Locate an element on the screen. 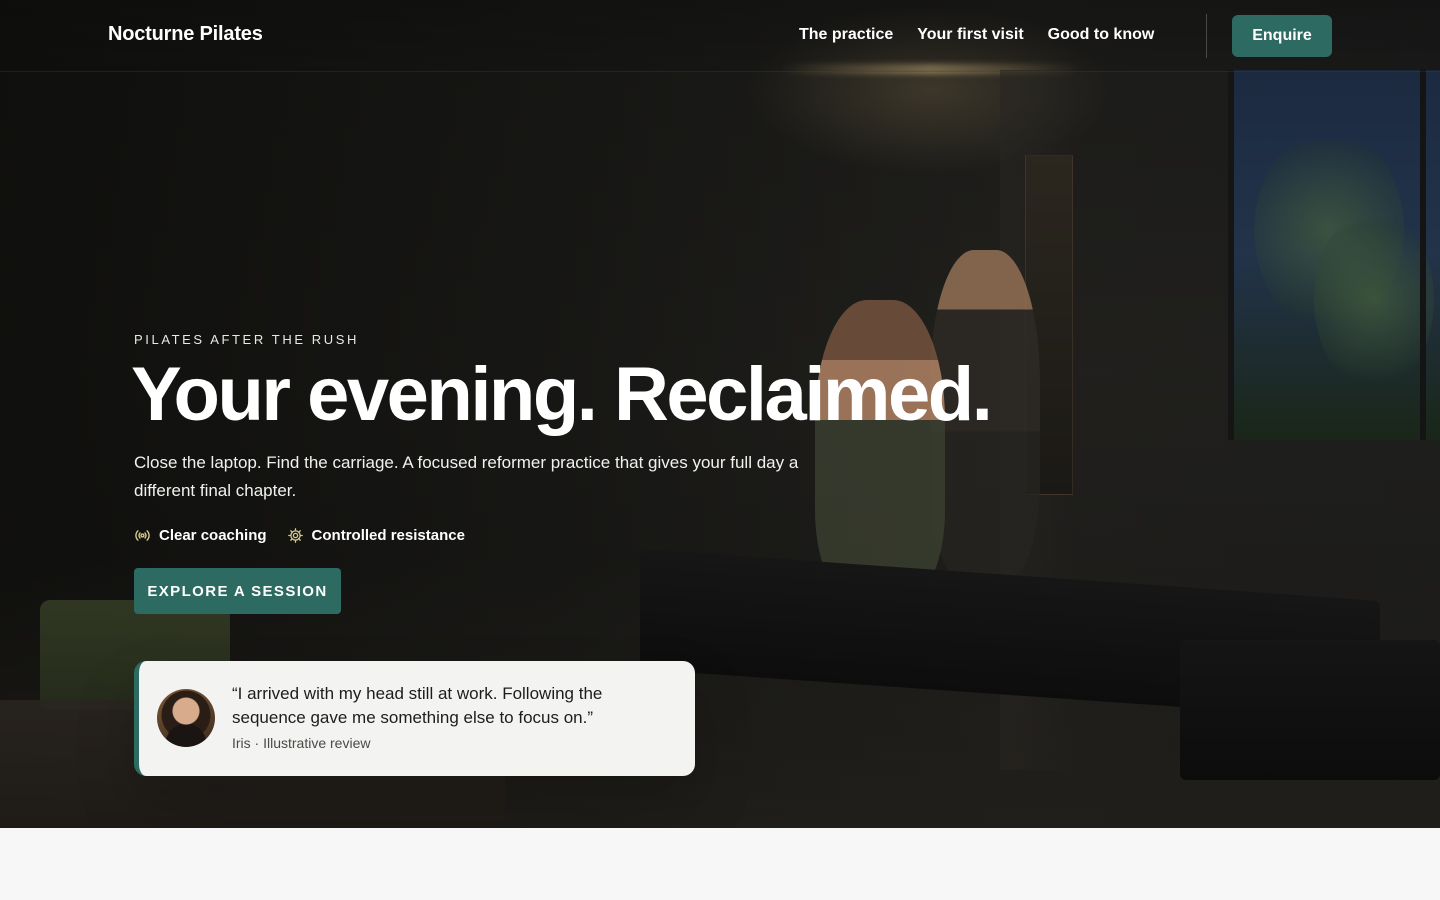  feature-controlled-resistance: Controlled resistance is located at coordinates (376, 535).